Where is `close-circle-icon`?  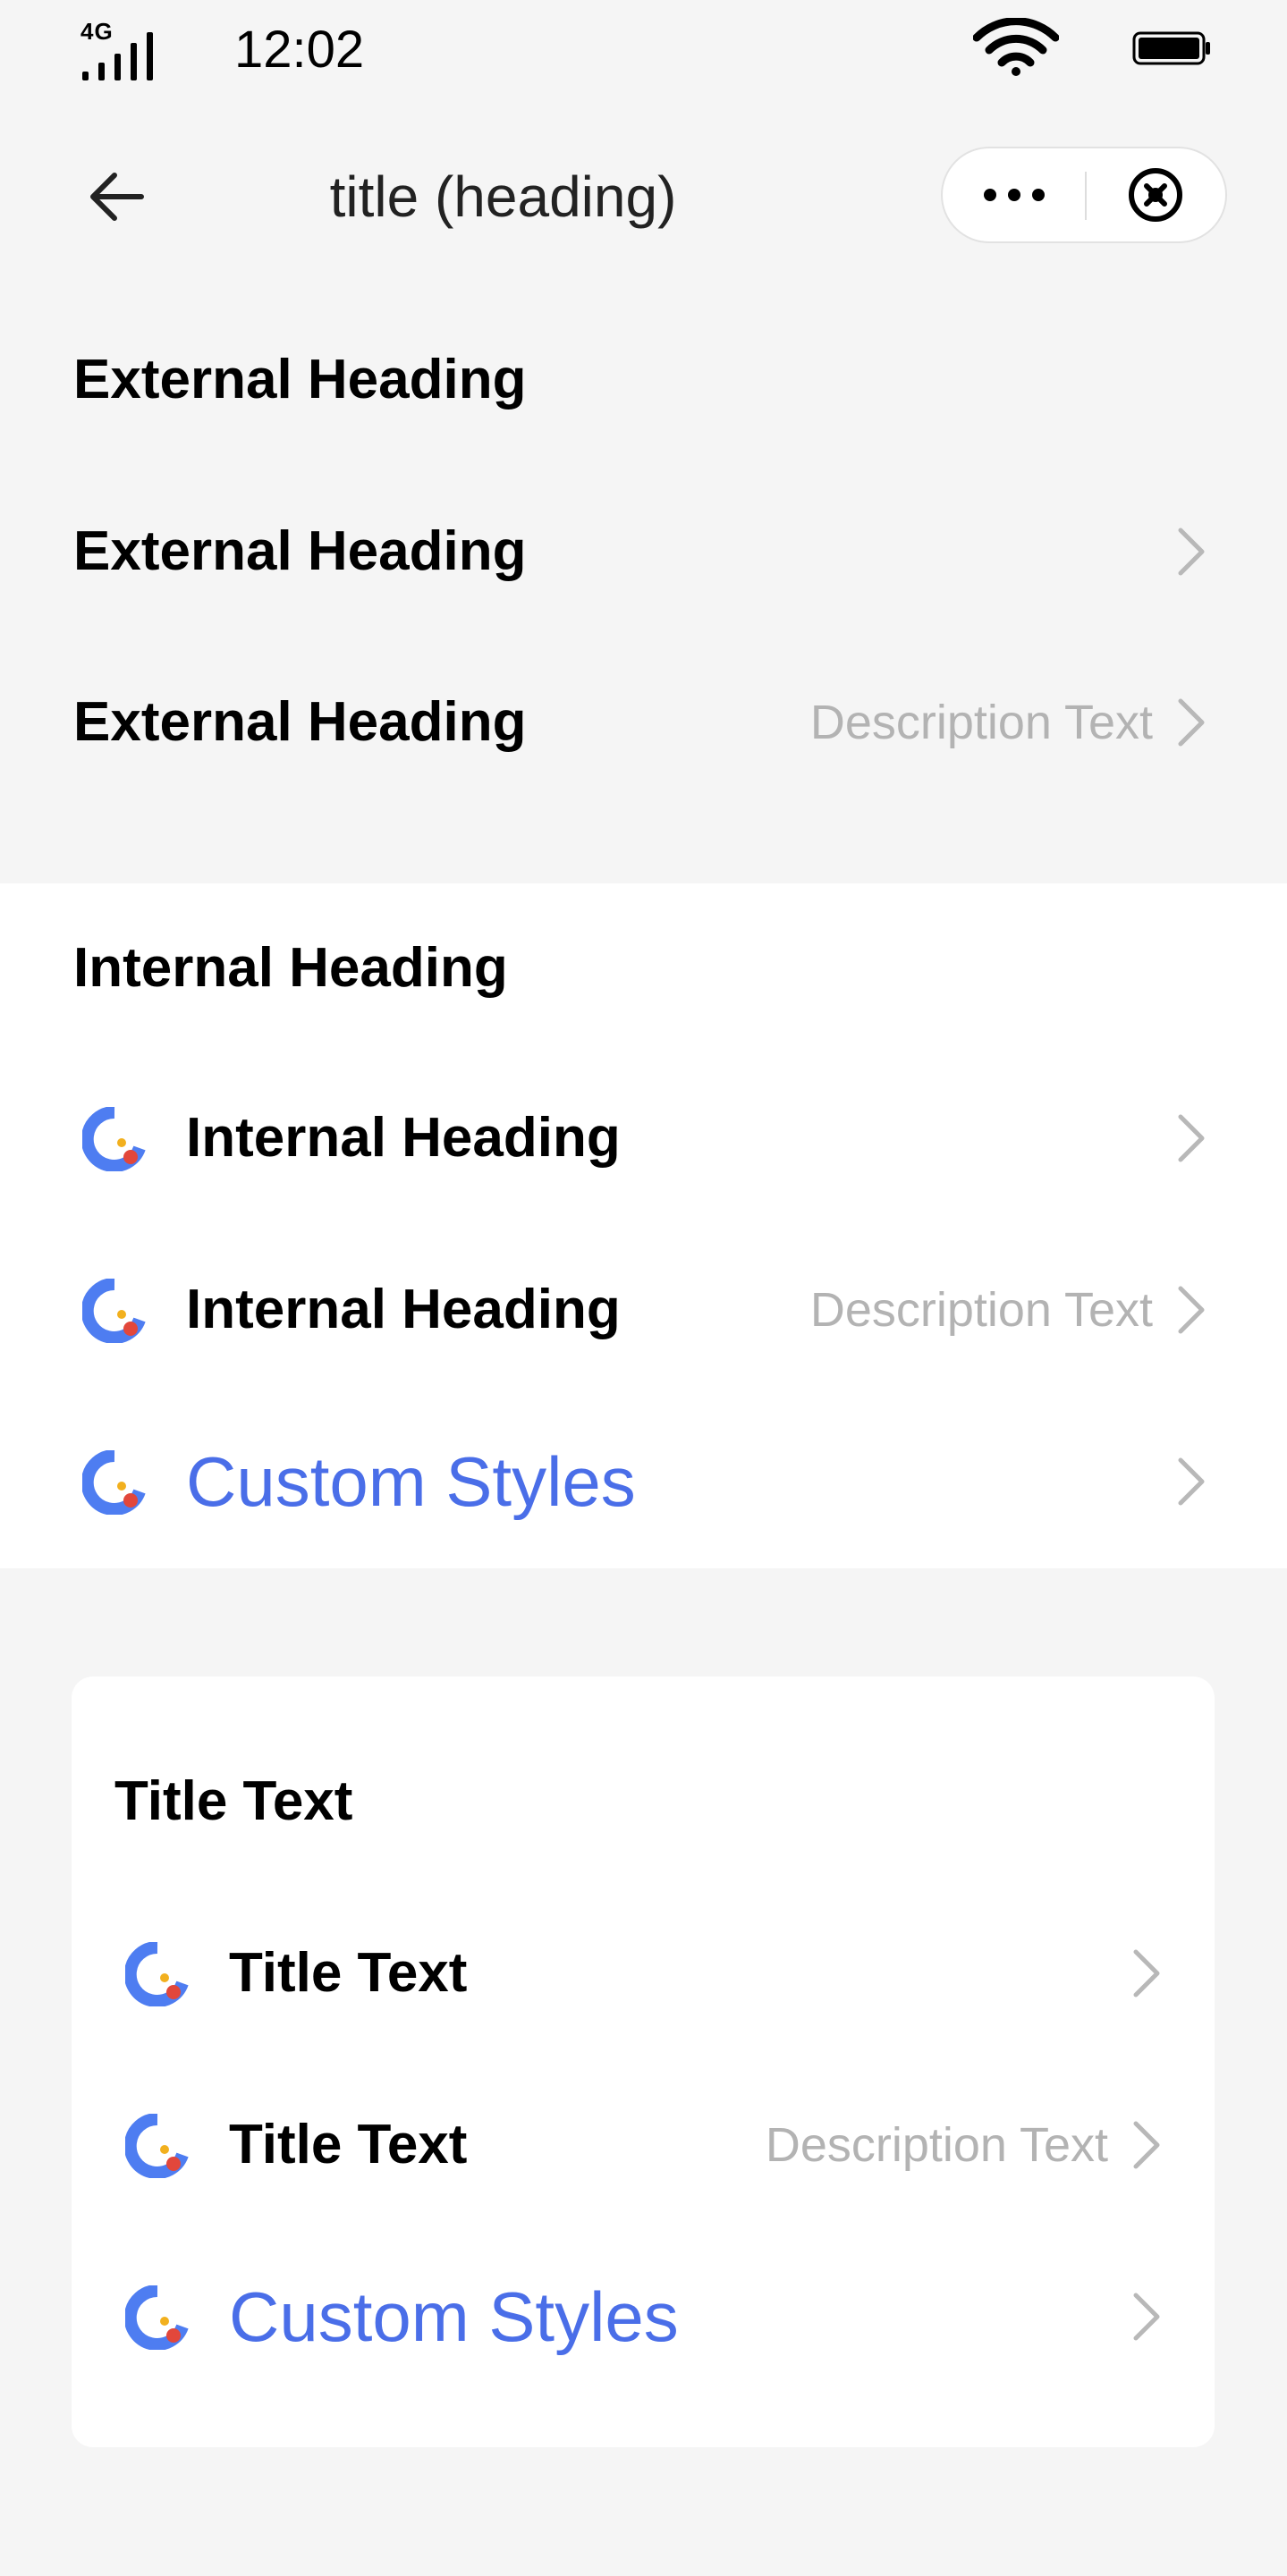
close-circle-icon is located at coordinates (1155, 195).